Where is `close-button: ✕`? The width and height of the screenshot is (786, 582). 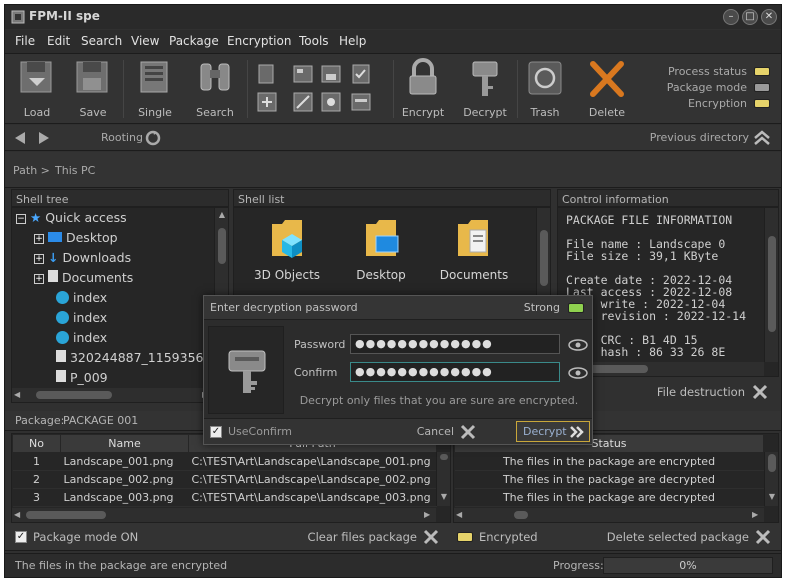 close-button: ✕ is located at coordinates (769, 17).